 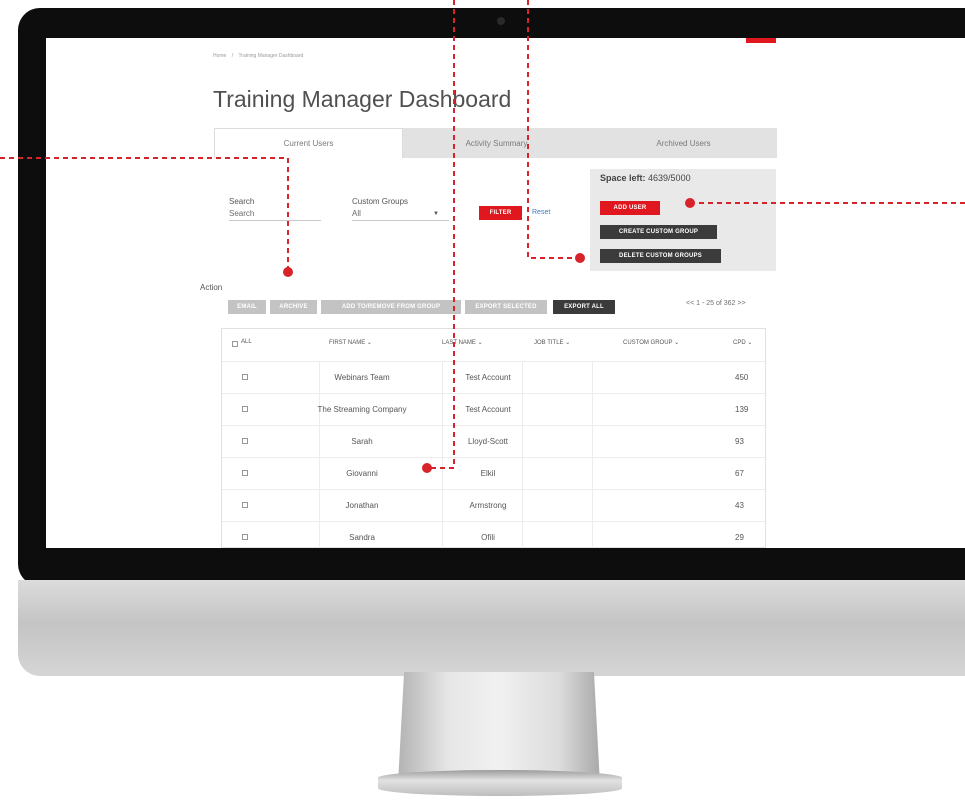 What do you see at coordinates (362, 409) in the screenshot?
I see `cell-first-name: The Streaming Company` at bounding box center [362, 409].